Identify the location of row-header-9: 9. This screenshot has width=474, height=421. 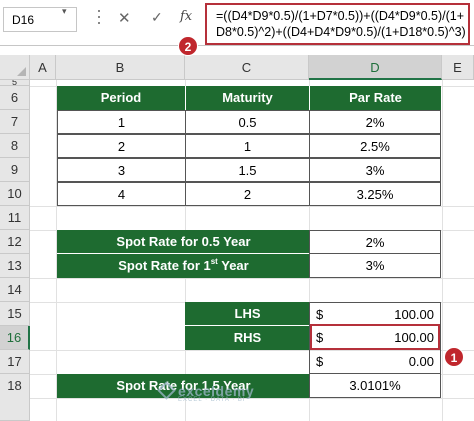
(15, 170).